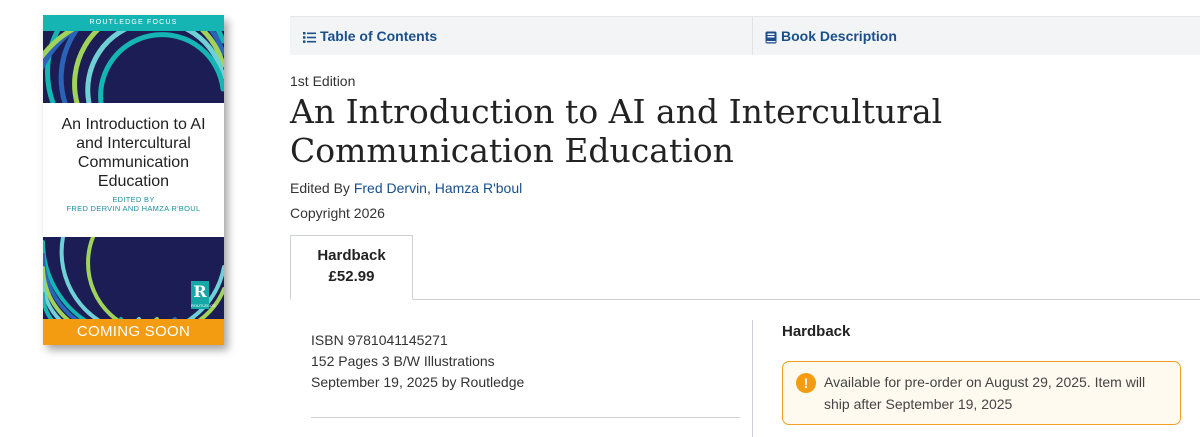 This screenshot has width=1200, height=437. Describe the element at coordinates (403, 361) in the screenshot. I see `pages-text: 152 Pages 3 B/W Illustrations` at that location.